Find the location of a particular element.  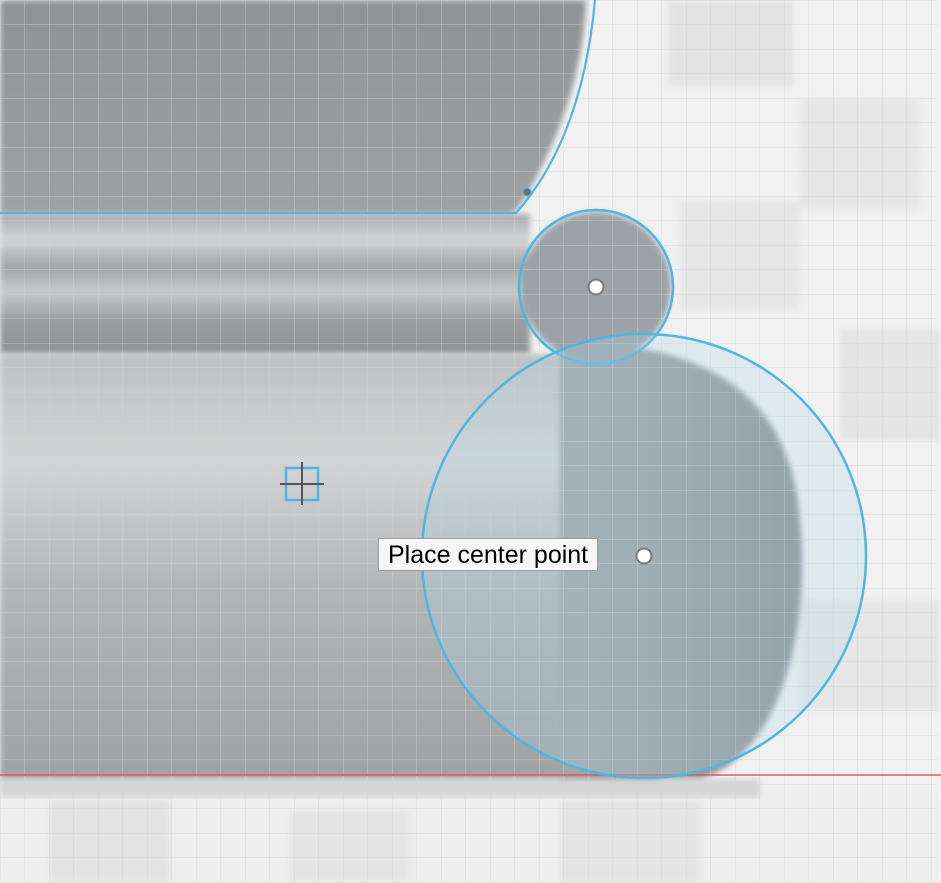

profile-endpoint is located at coordinates (527, 192).